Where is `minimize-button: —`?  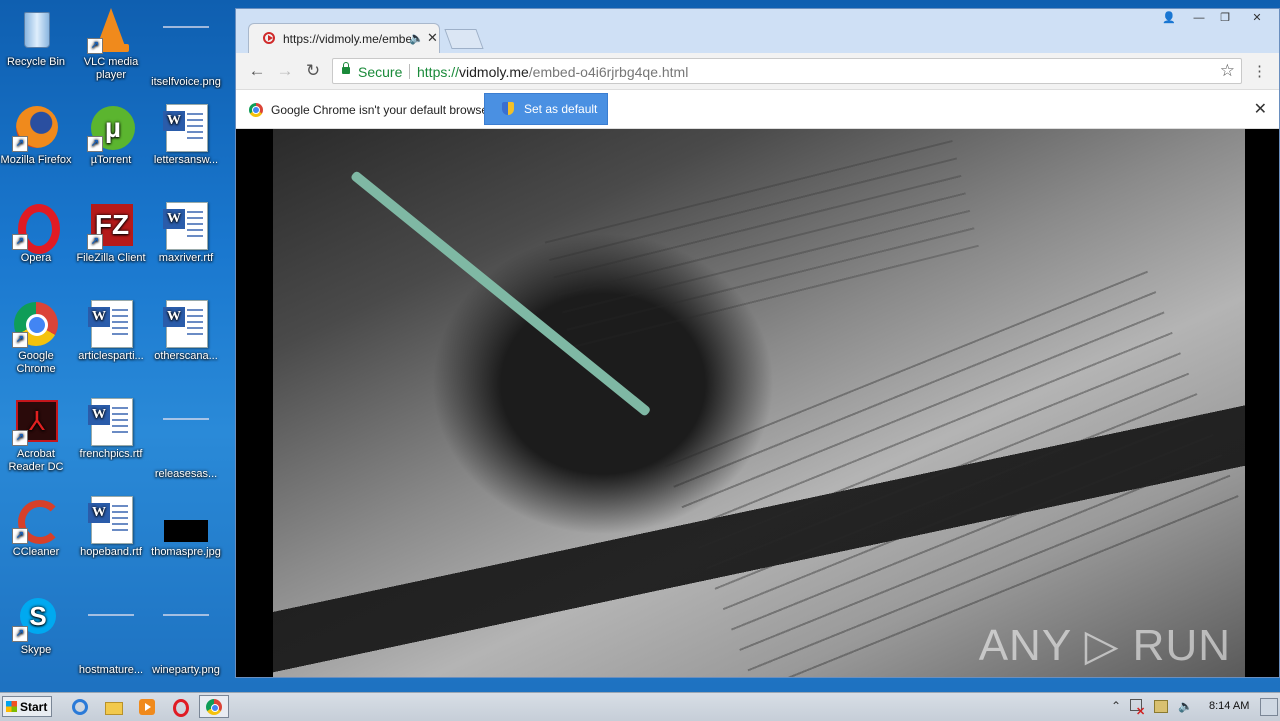 minimize-button: — is located at coordinates (1199, 18).